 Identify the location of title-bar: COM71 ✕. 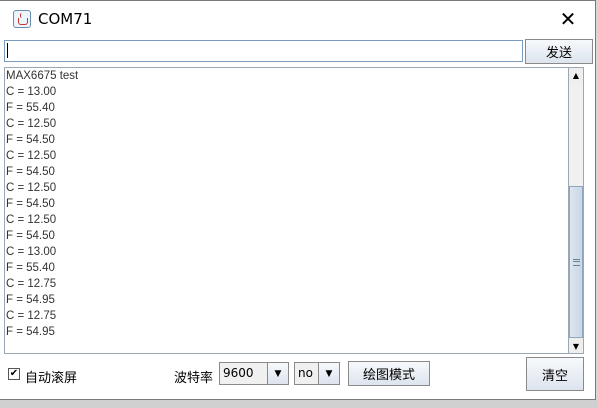
(299, 19).